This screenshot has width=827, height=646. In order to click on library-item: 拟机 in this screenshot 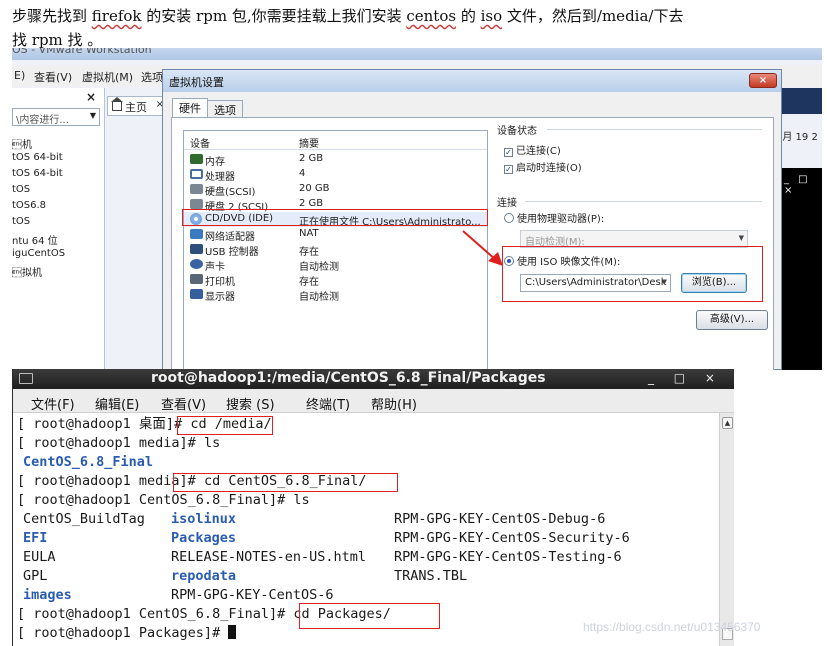, I will do `click(27, 271)`.